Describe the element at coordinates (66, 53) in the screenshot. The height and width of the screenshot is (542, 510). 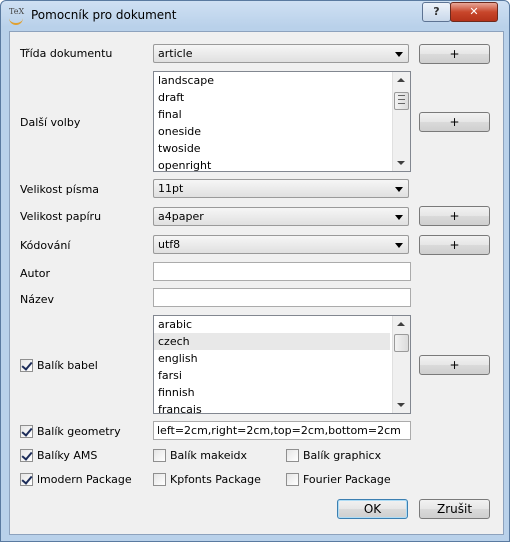
I see `document-class-label: Třída dokumentu` at that location.